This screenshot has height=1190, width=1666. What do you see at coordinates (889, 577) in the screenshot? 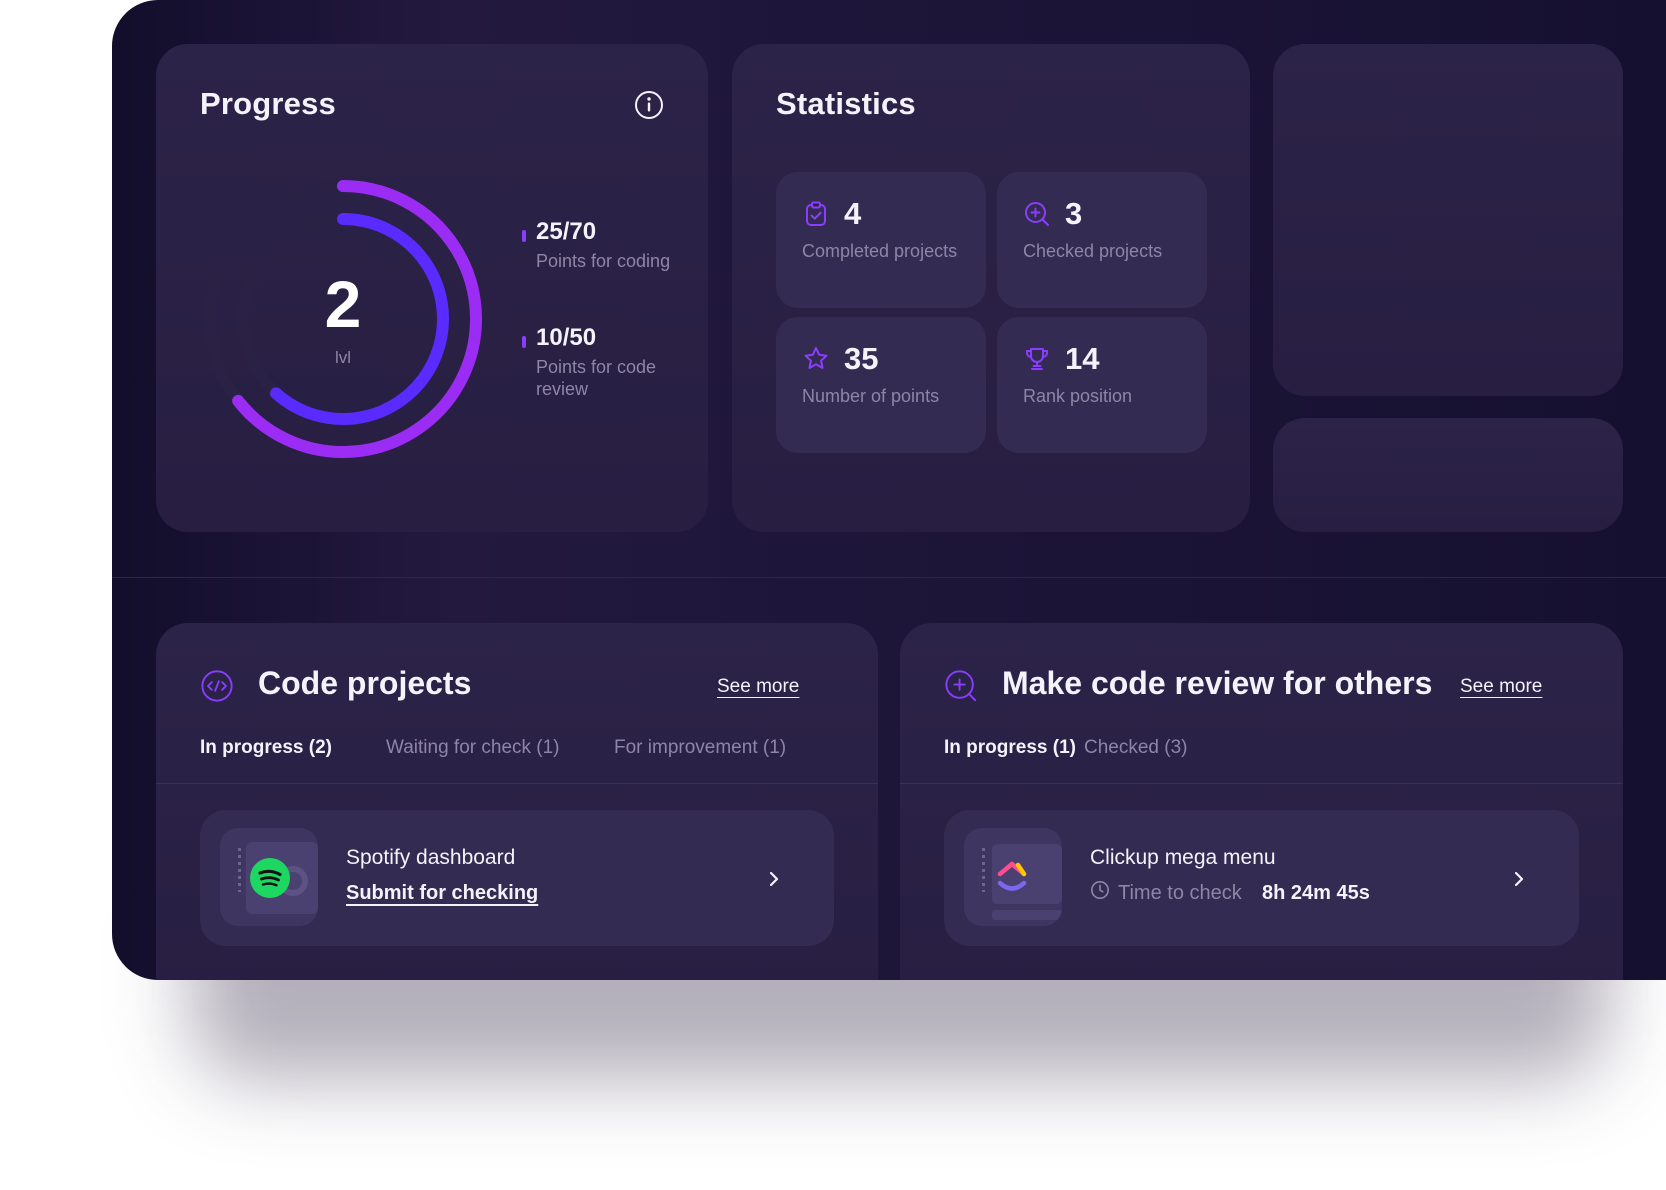
I see `section-divider` at bounding box center [889, 577].